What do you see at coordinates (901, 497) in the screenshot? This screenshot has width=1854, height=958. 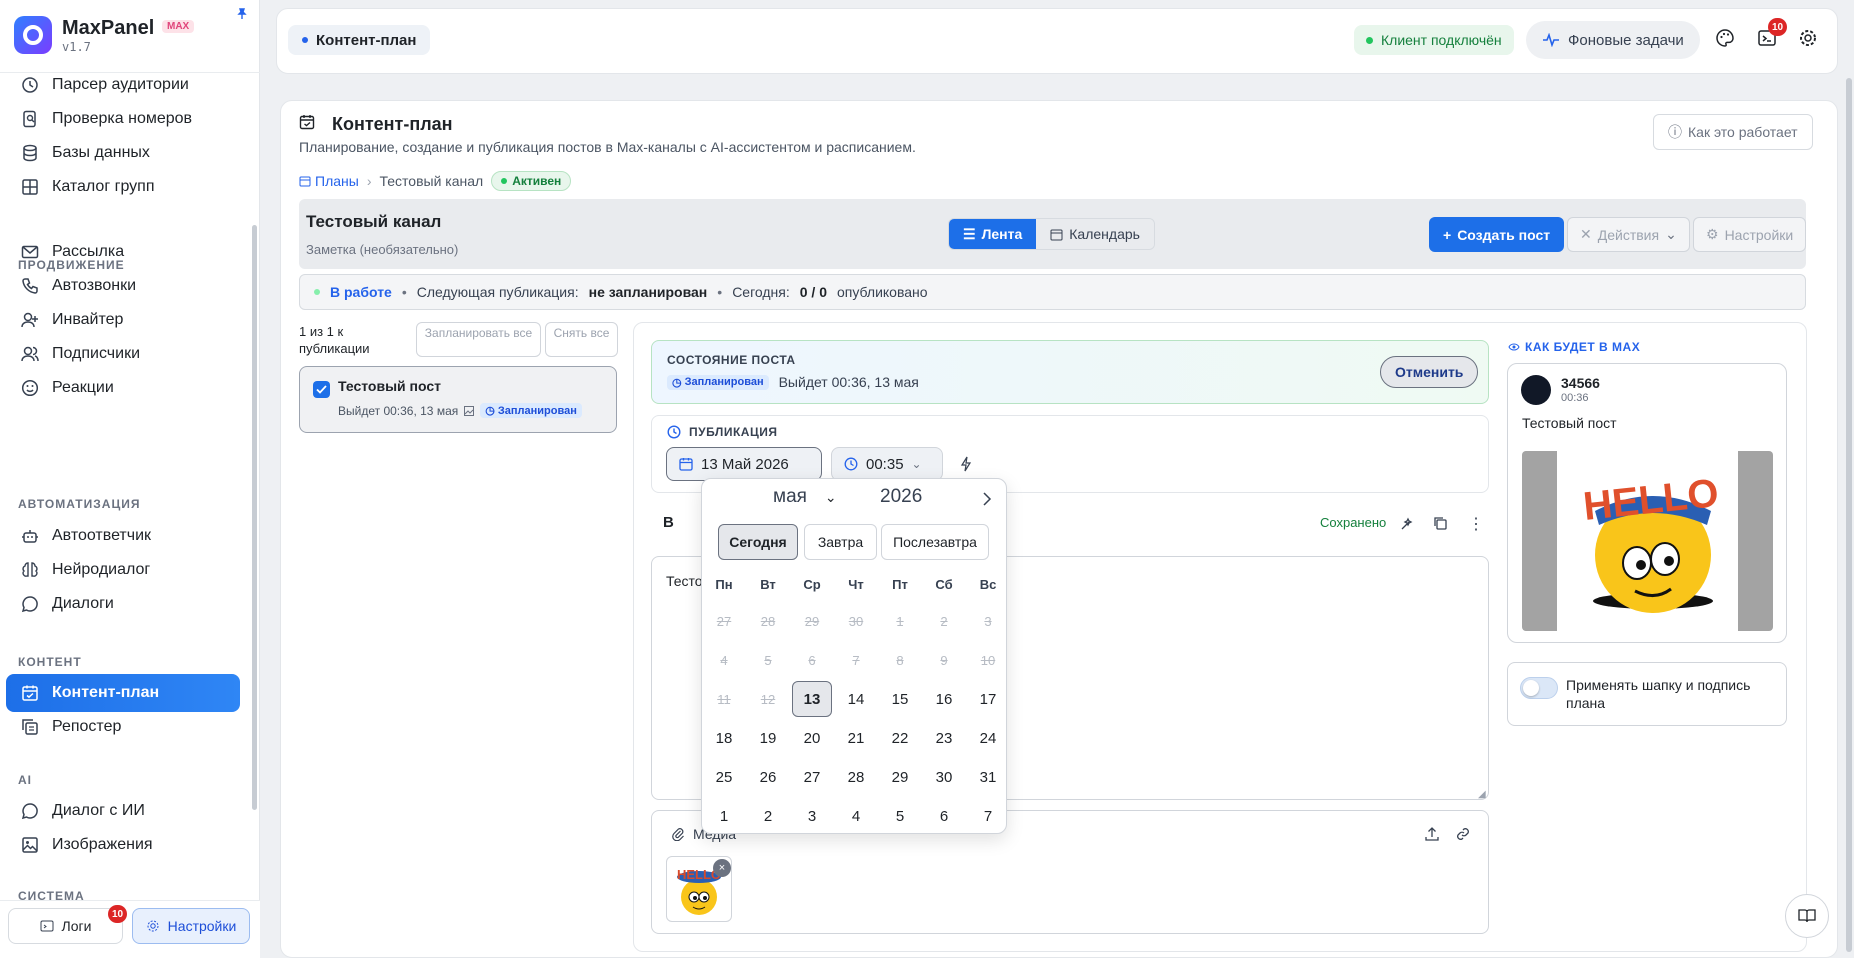 I see `year-value: 2026` at bounding box center [901, 497].